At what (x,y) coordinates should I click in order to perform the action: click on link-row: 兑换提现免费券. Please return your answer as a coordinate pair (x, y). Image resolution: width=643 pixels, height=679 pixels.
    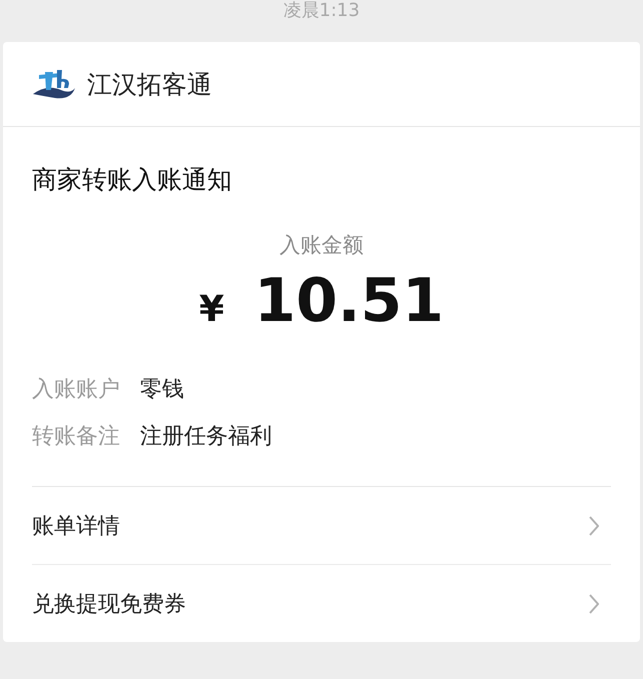
    Looking at the image, I should click on (321, 603).